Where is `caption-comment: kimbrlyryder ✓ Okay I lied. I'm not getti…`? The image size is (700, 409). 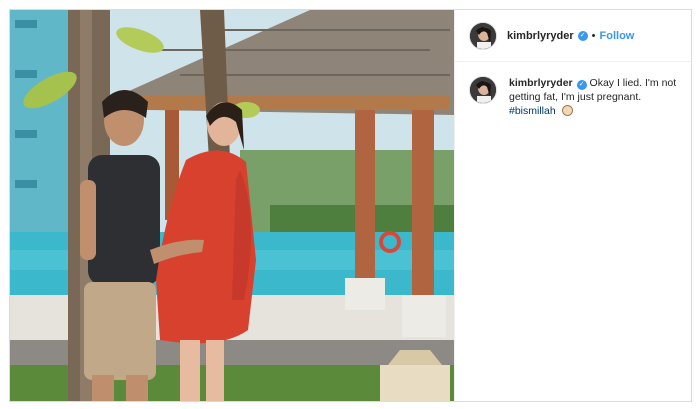 caption-comment: kimbrlyryder ✓ Okay I lied. I'm not getti… is located at coordinates (573, 90).